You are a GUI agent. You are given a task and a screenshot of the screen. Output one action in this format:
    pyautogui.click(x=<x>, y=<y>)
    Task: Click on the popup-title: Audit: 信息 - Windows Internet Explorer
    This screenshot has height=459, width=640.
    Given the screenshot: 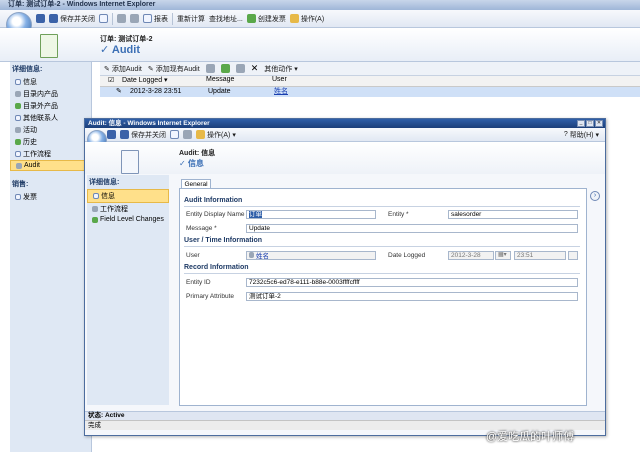 What is the action you would take?
    pyautogui.click(x=345, y=123)
    